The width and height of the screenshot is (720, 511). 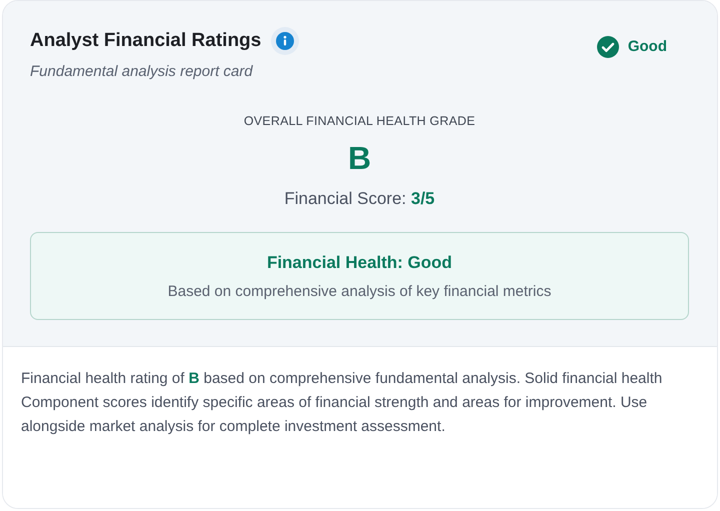 What do you see at coordinates (342, 403) in the screenshot?
I see `summary-text: Financial health rating of B based on comprehensive fundamental analysis. Solid financial health Component scores identify specific areas of financial strength and areas for improvement. Use alongside market analysis for complete investment assessment.` at bounding box center [342, 403].